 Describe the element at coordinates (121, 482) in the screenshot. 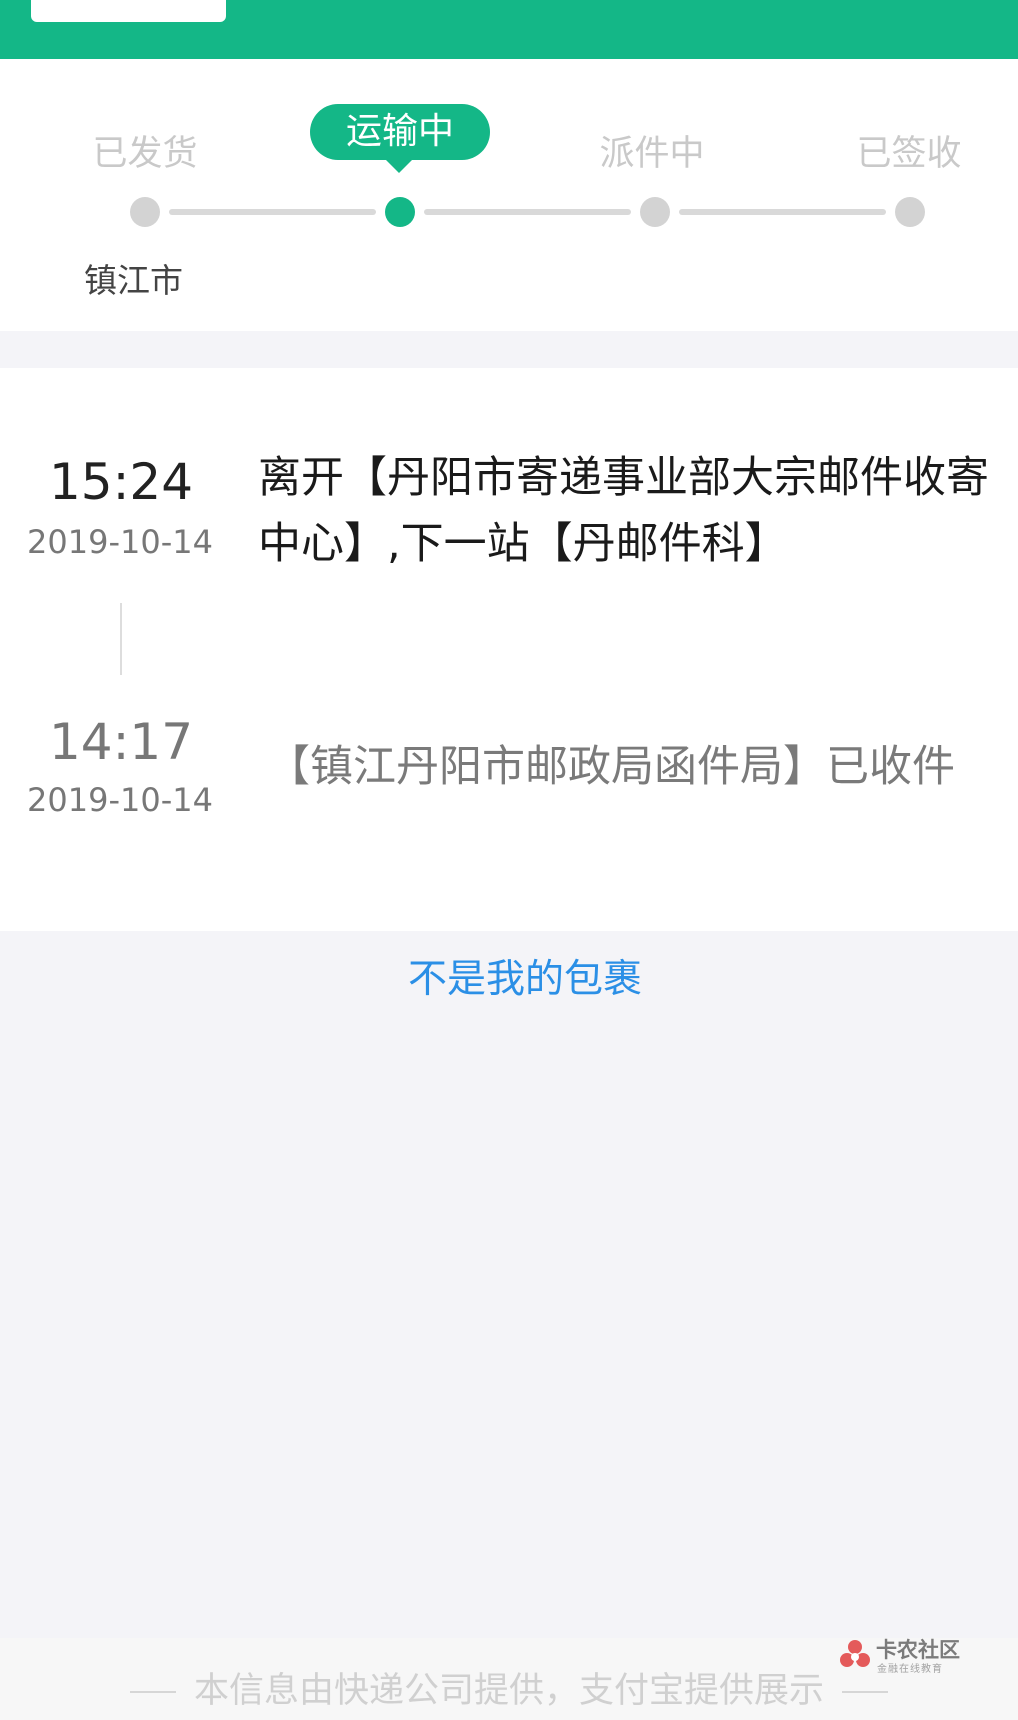

I see `timeline-time: 15:24` at that location.